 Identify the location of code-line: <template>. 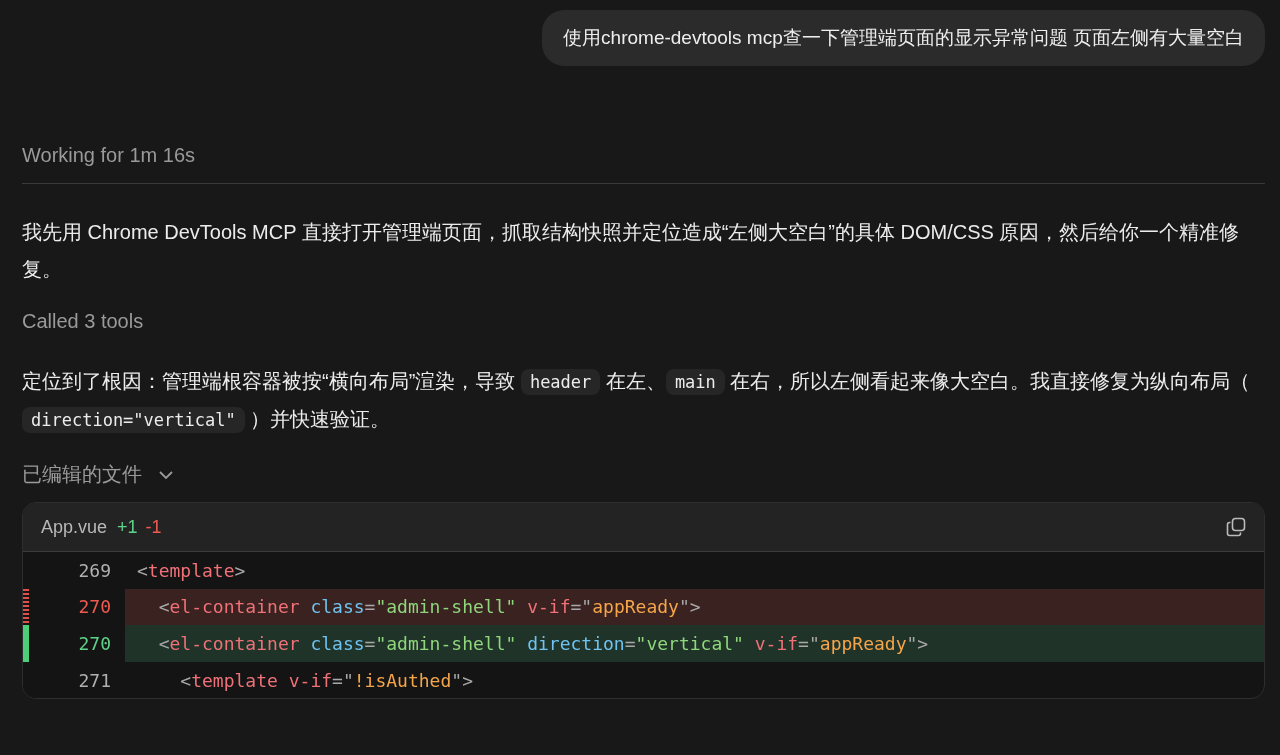
(191, 570).